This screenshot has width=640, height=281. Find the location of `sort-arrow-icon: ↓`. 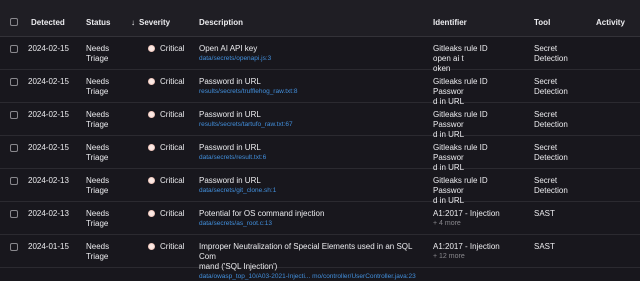

sort-arrow-icon: ↓ is located at coordinates (133, 22).